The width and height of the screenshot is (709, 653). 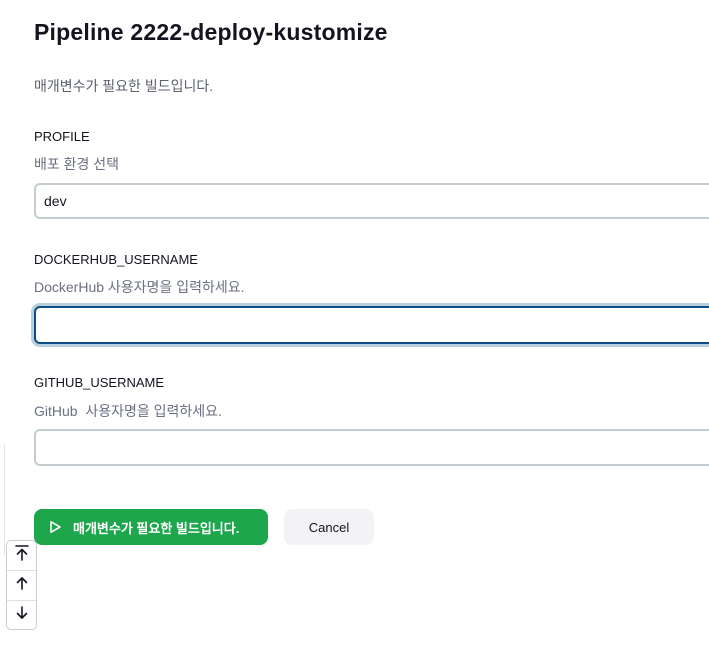 I want to click on scroll-up-button, so click(x=21, y=585).